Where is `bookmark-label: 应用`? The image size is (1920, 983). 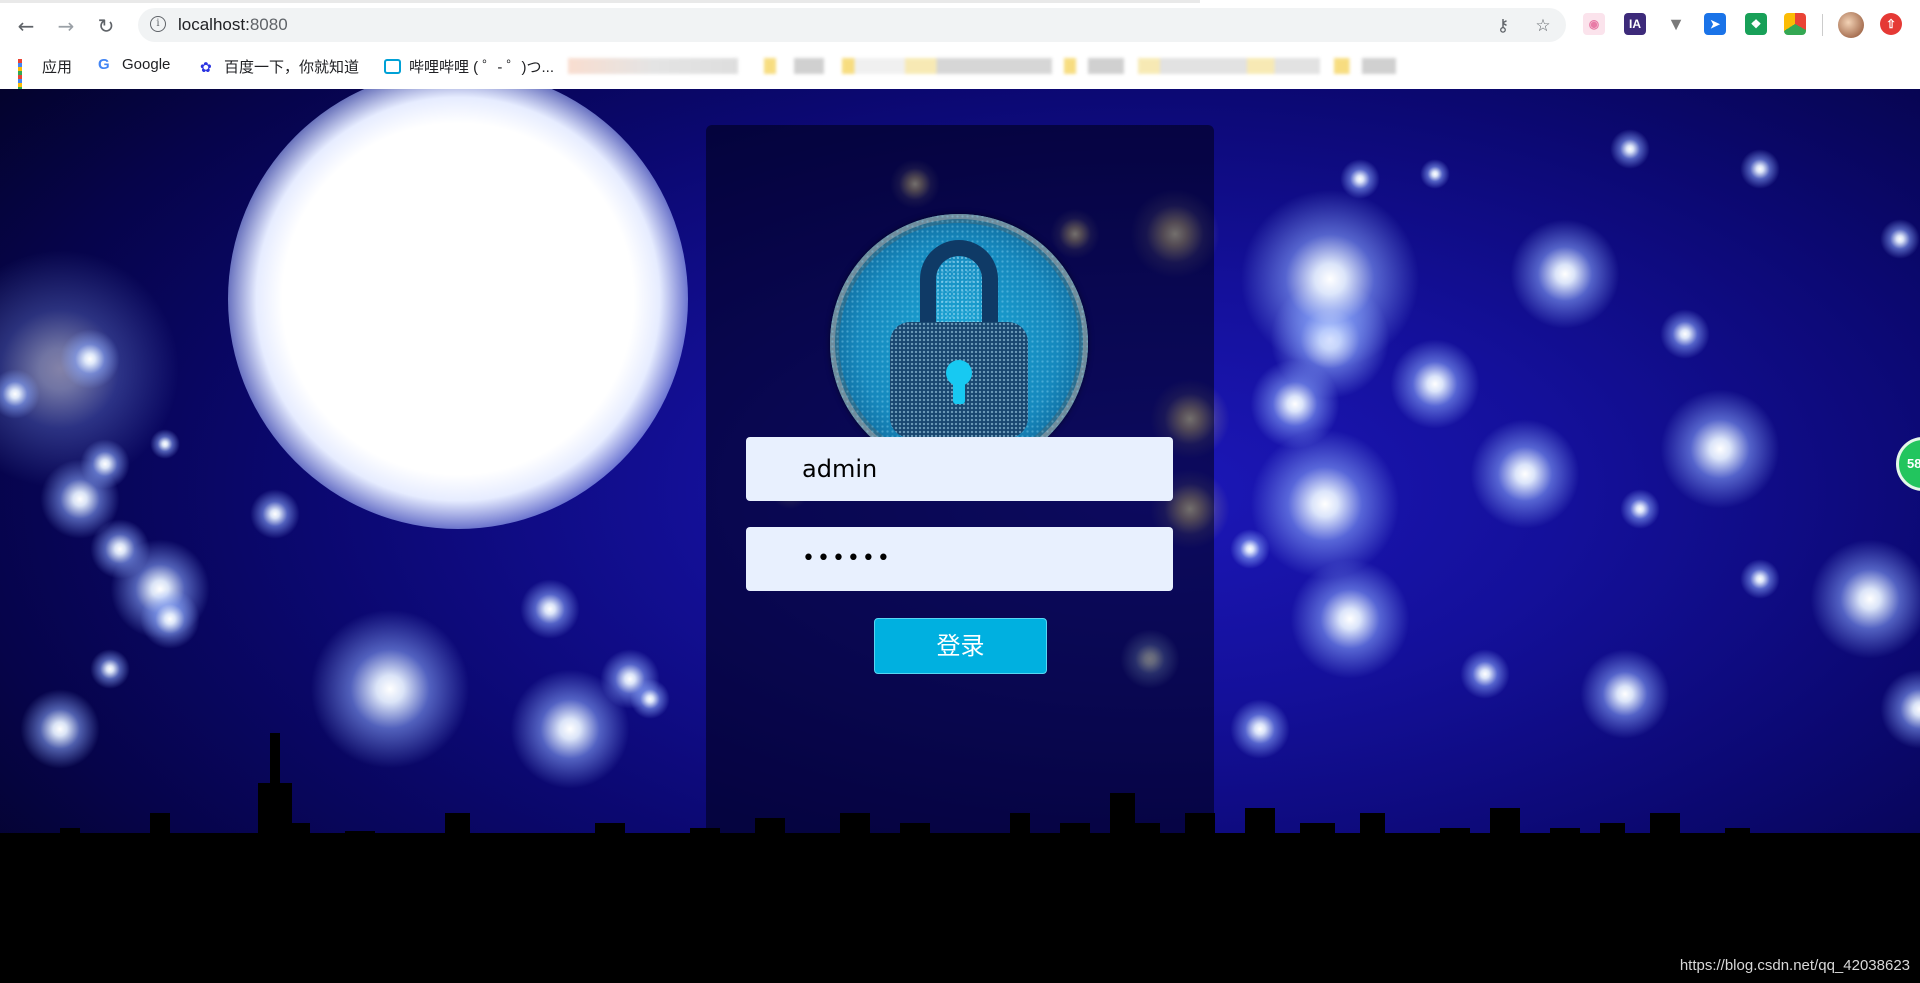 bookmark-label: 应用 is located at coordinates (57, 67).